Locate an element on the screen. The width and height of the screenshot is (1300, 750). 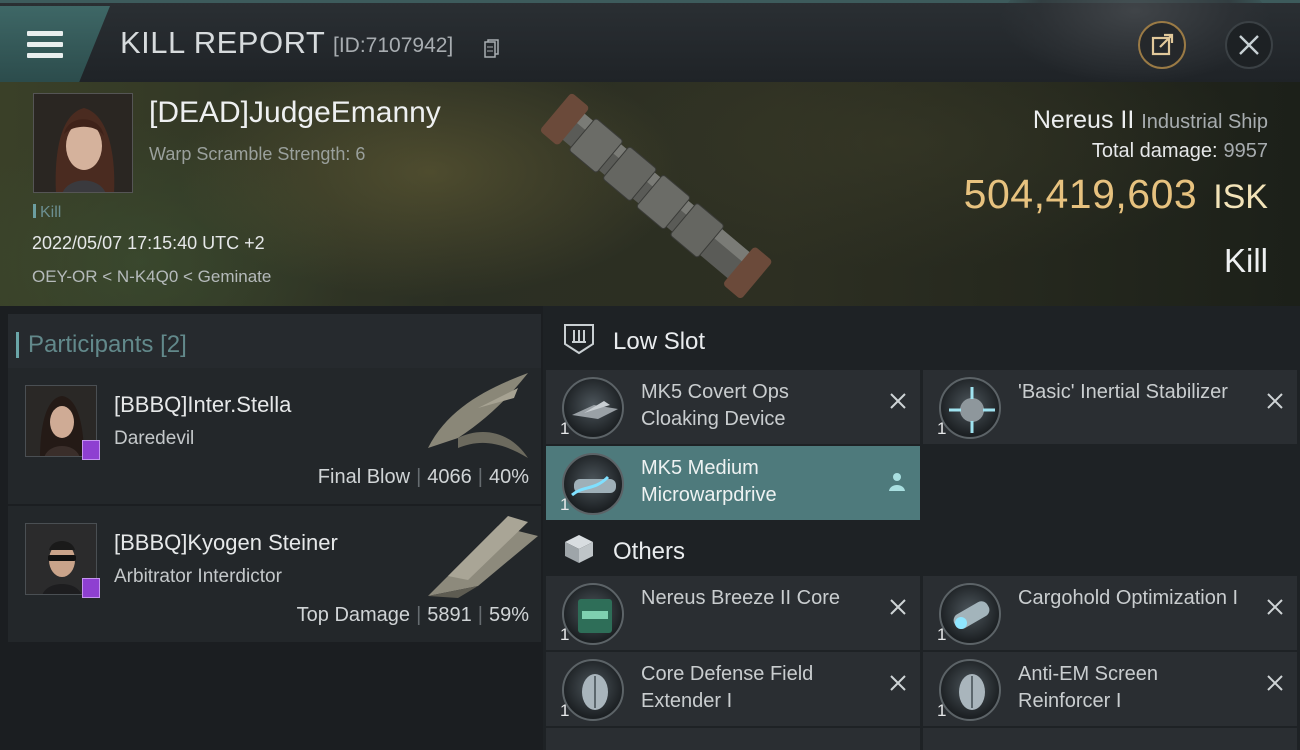
arbitrator-ship-image is located at coordinates (483, 557).